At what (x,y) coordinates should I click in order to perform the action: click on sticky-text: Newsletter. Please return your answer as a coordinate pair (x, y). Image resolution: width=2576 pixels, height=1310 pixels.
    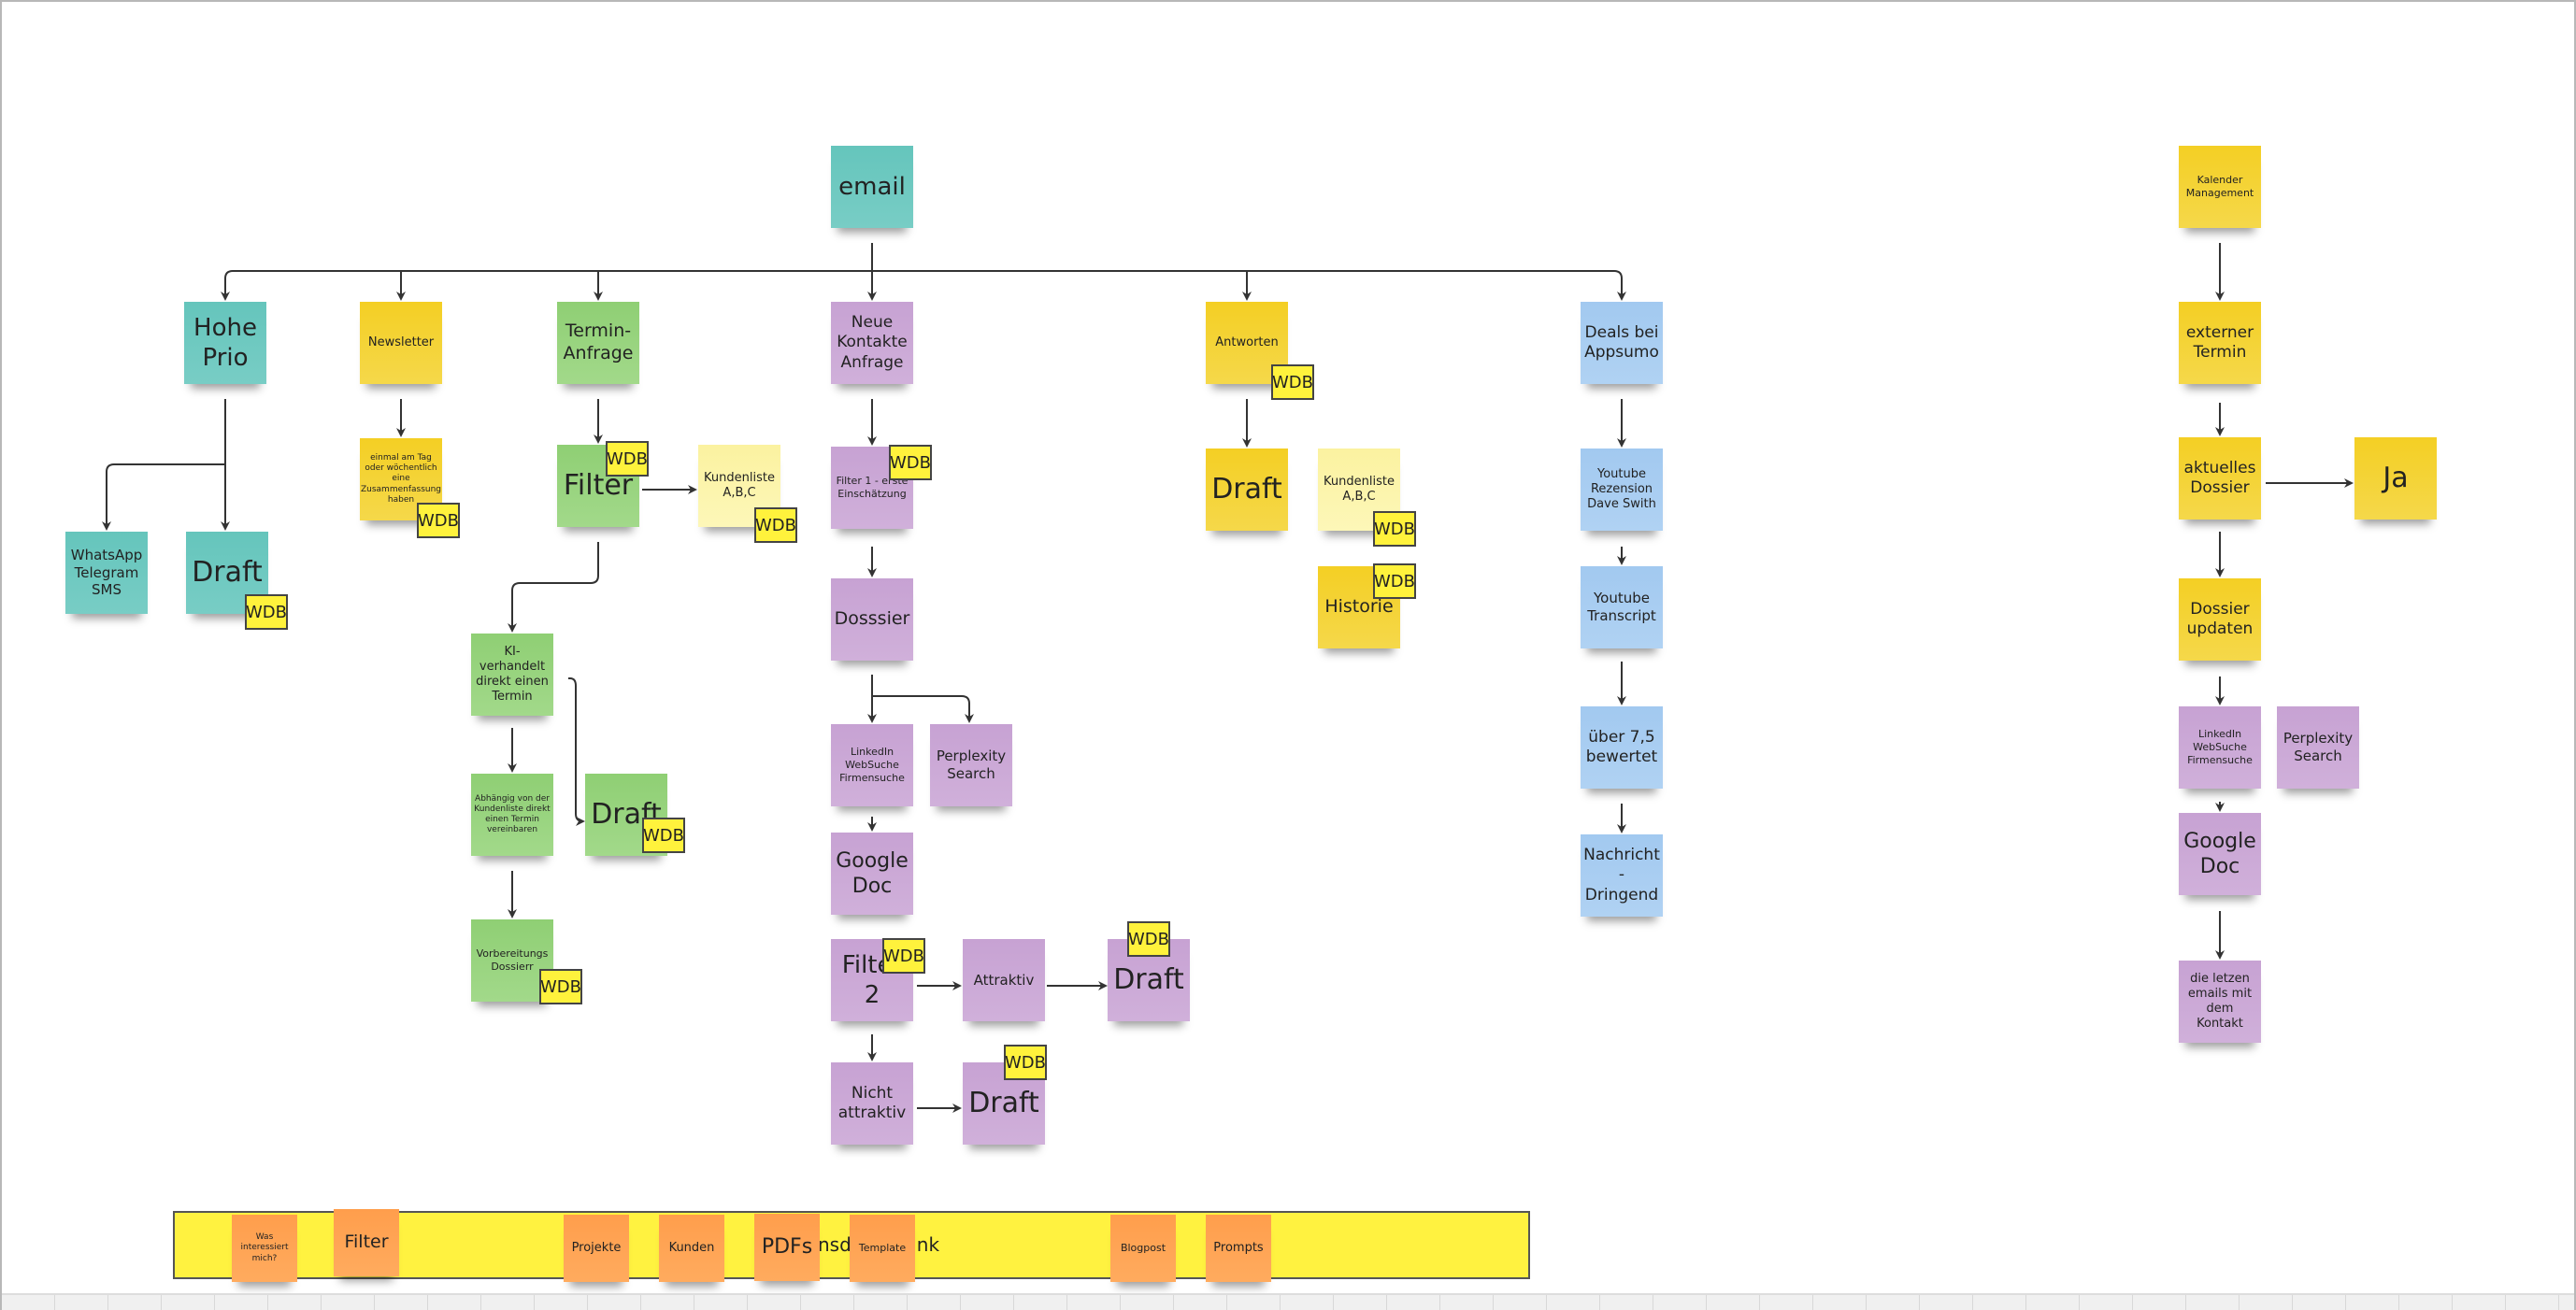
    Looking at the image, I should click on (401, 342).